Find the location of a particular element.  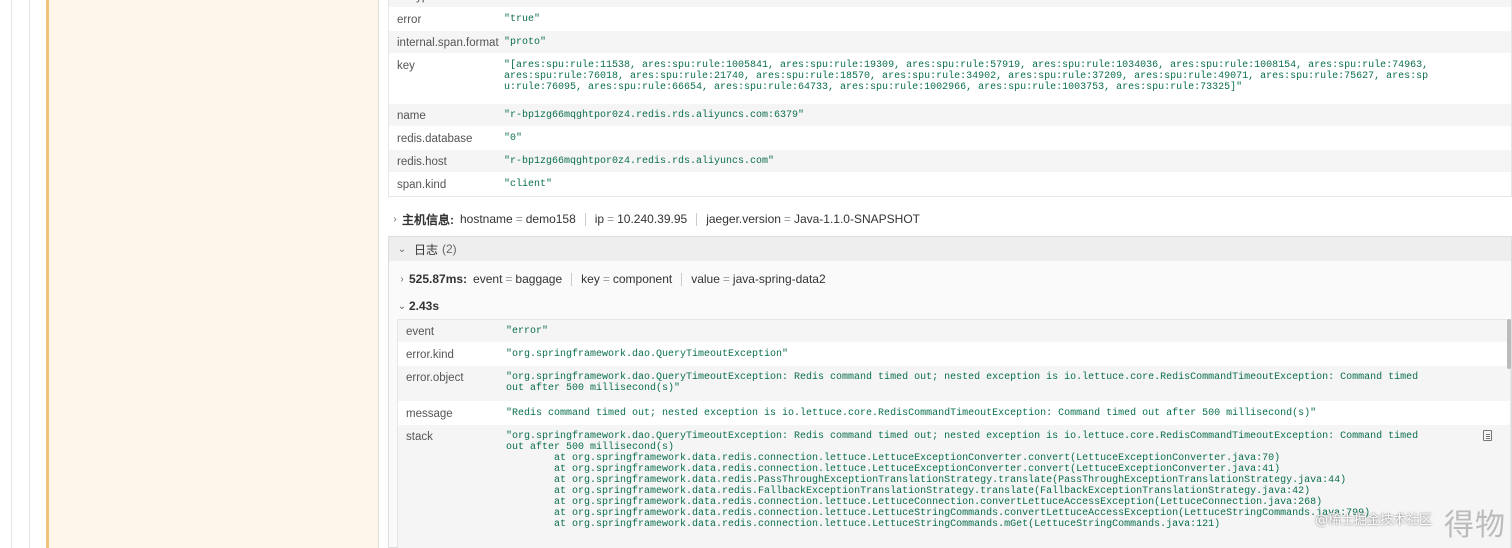

kv-key: stack is located at coordinates (419, 437).